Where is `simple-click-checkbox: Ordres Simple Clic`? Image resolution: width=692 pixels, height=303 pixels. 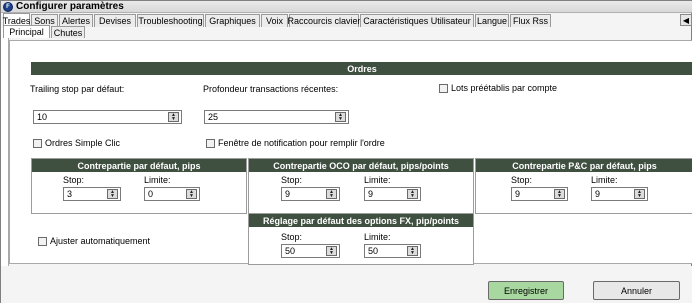
simple-click-checkbox: Ordres Simple Clic is located at coordinates (76, 143).